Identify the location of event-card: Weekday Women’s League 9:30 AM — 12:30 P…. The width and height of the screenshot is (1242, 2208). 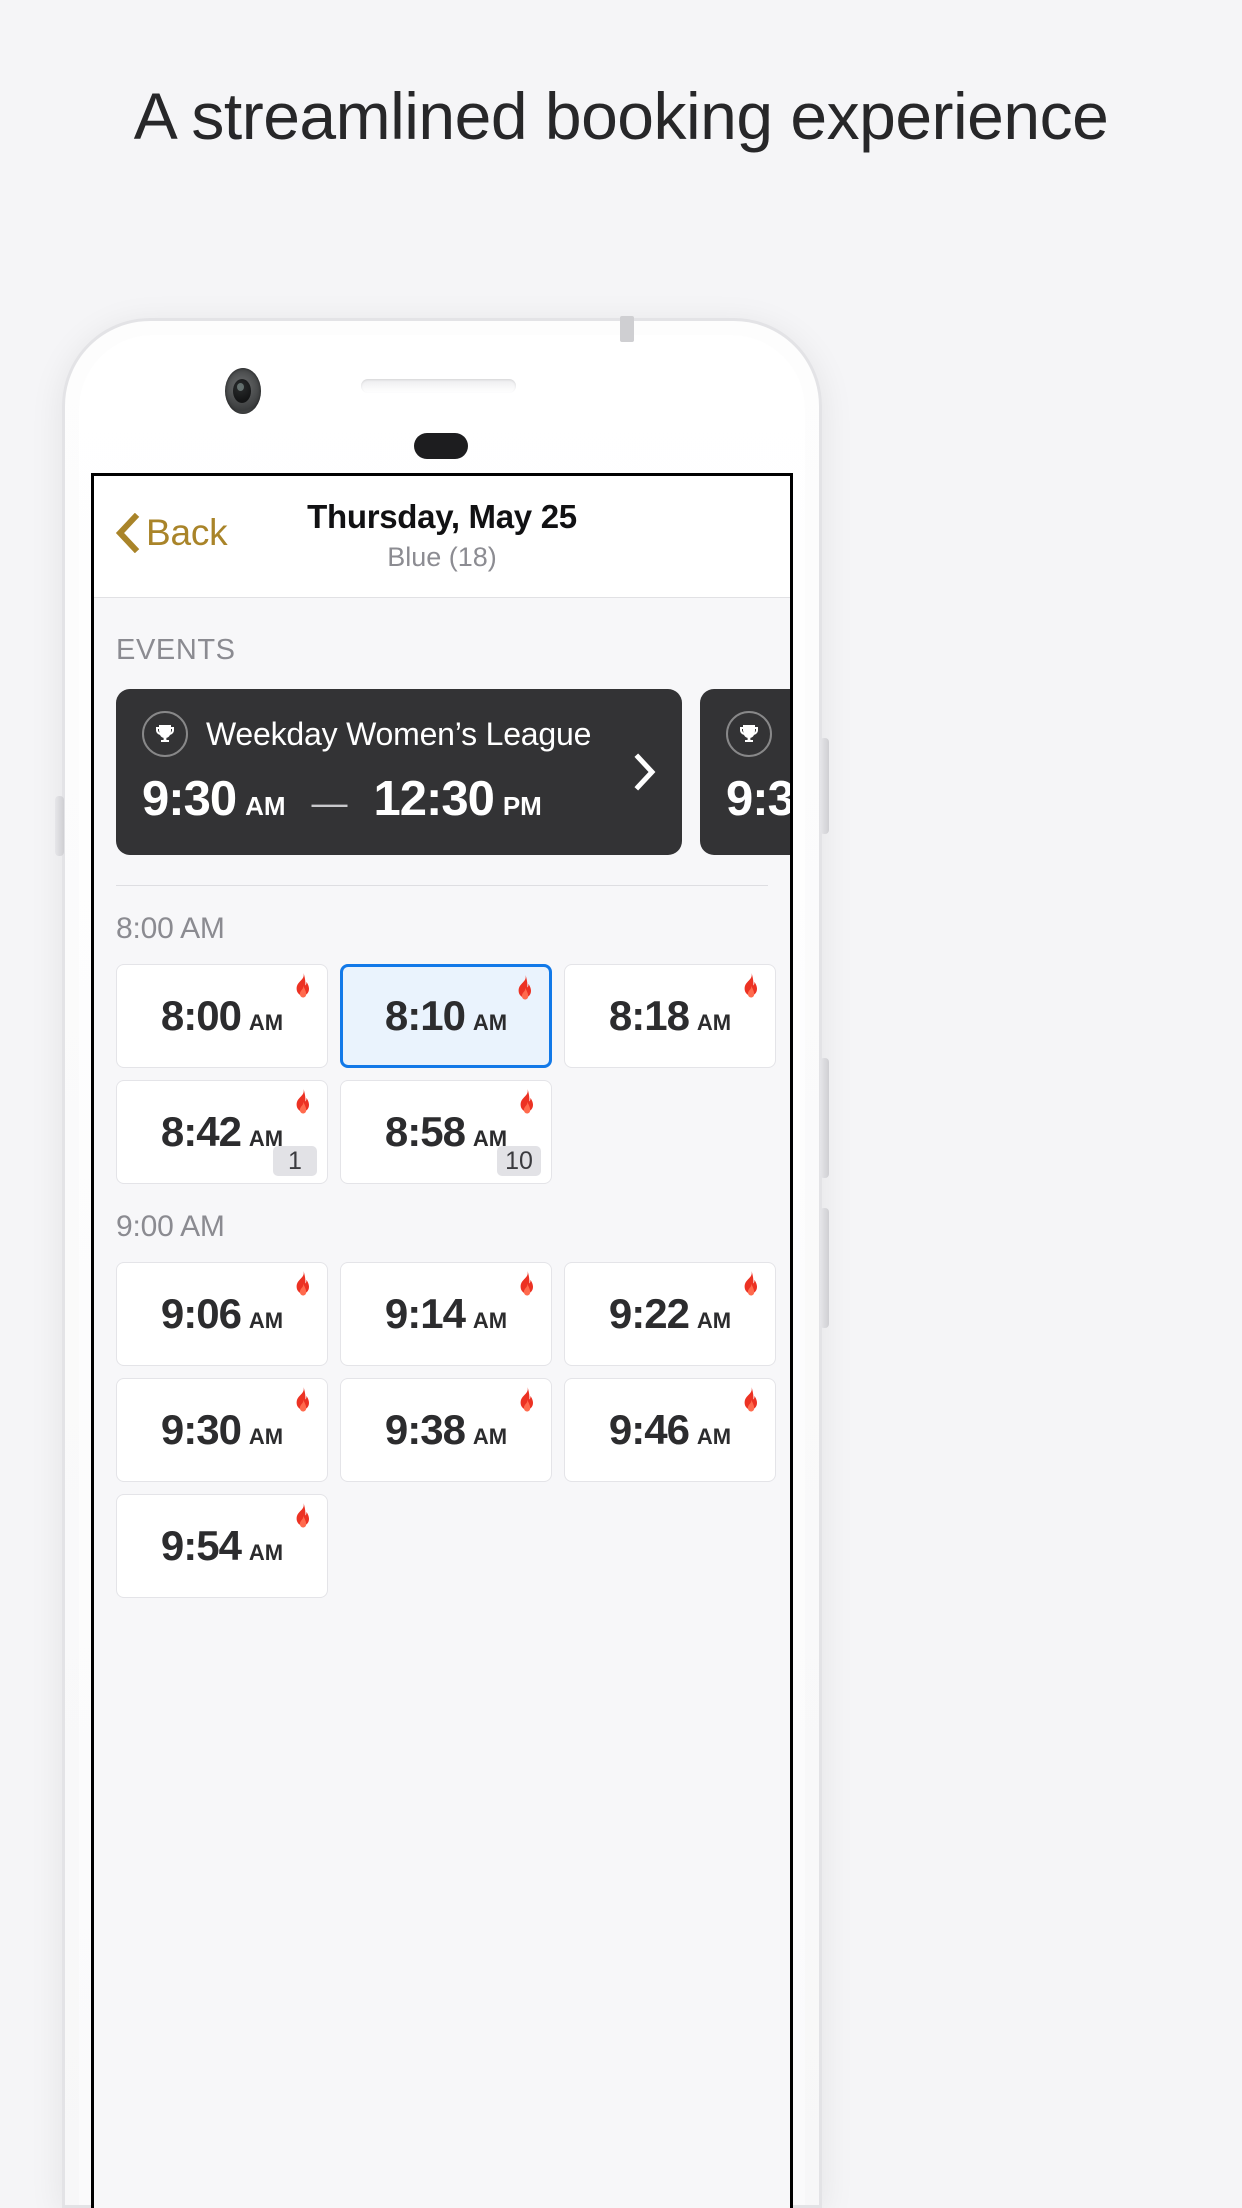
(399, 772).